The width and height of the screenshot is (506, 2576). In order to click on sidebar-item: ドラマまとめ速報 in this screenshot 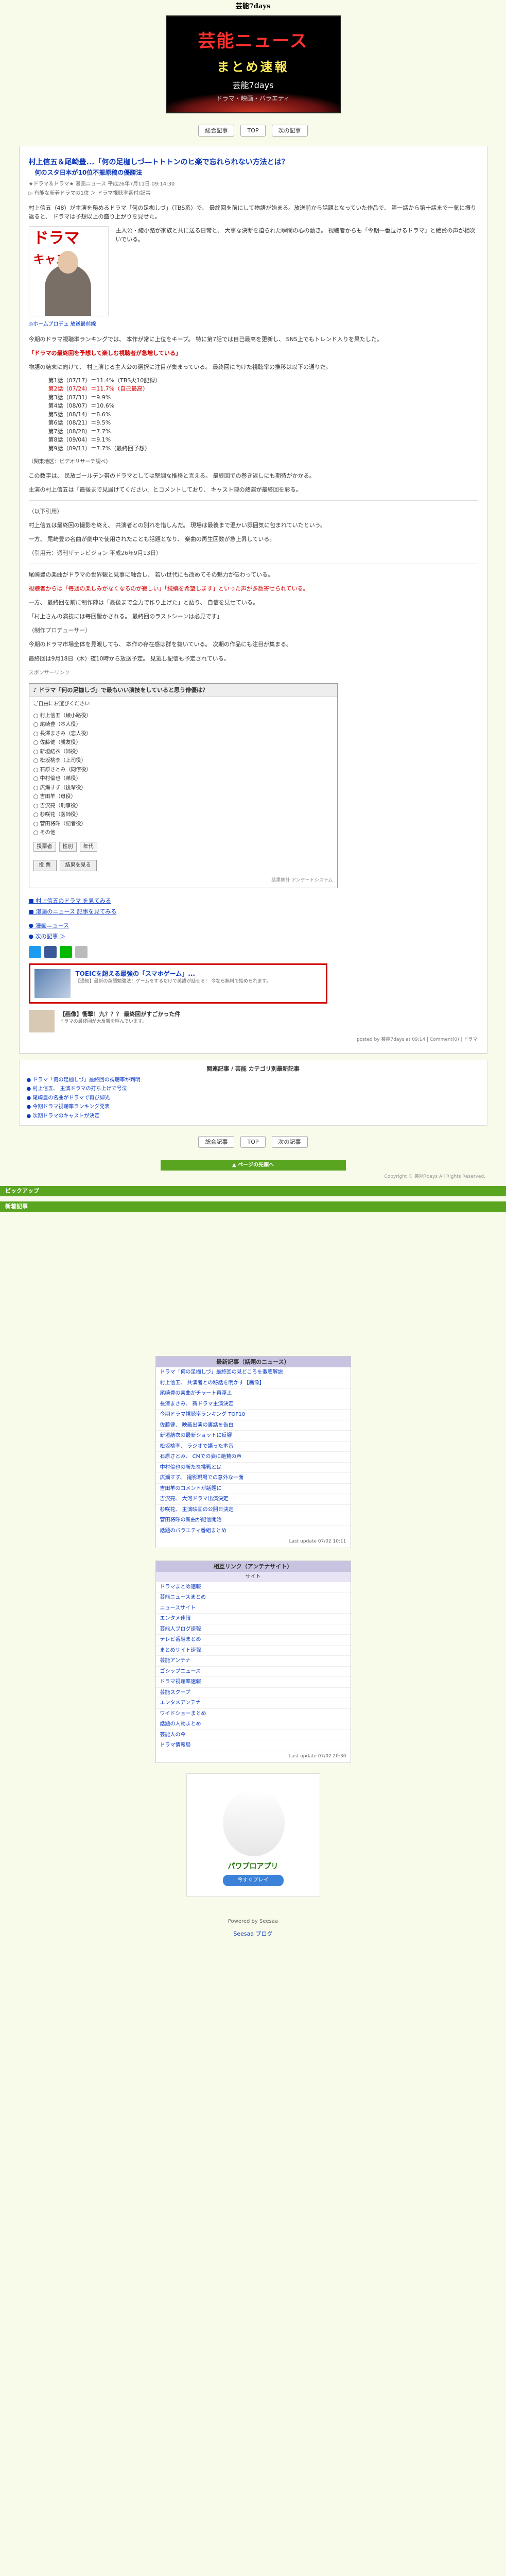, I will do `click(253, 1587)`.